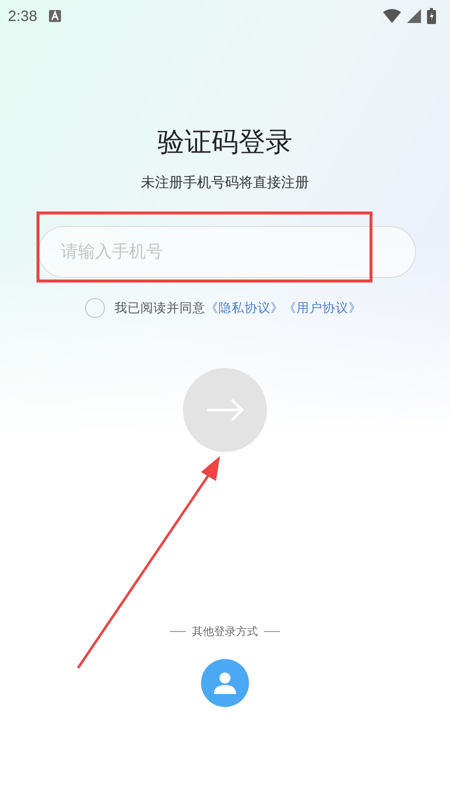 The image size is (450, 800). I want to click on account-login-button, so click(225, 683).